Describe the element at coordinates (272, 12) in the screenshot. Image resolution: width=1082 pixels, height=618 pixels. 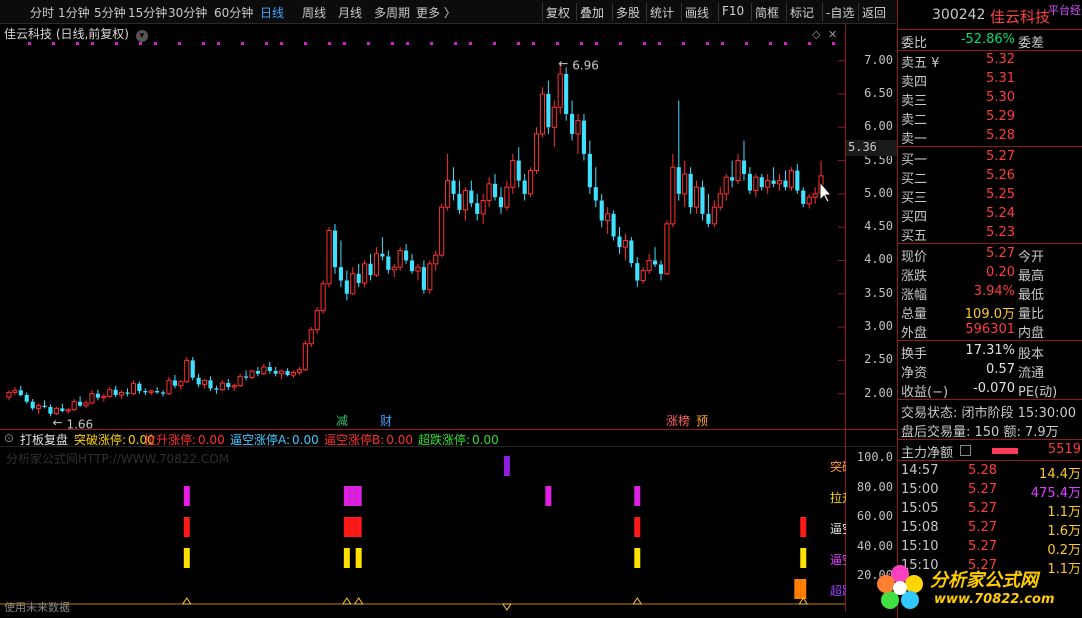
I see `period-tab-6: 日线` at that location.